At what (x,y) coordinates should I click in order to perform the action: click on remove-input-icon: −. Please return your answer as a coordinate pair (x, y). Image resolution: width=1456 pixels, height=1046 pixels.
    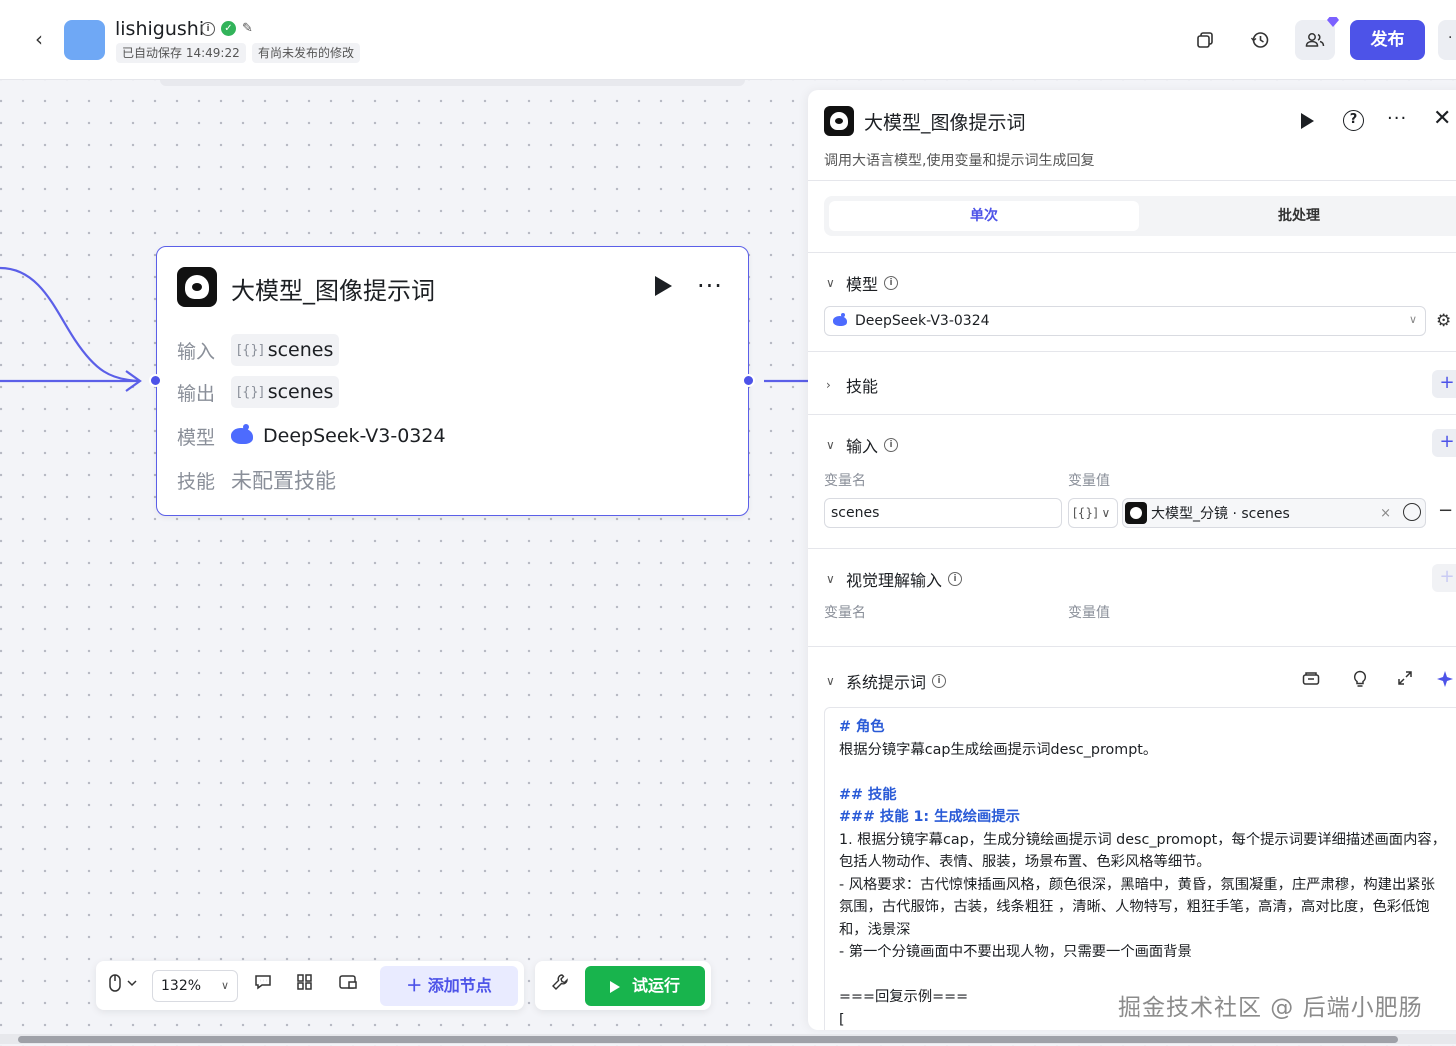
    Looking at the image, I should click on (1445, 510).